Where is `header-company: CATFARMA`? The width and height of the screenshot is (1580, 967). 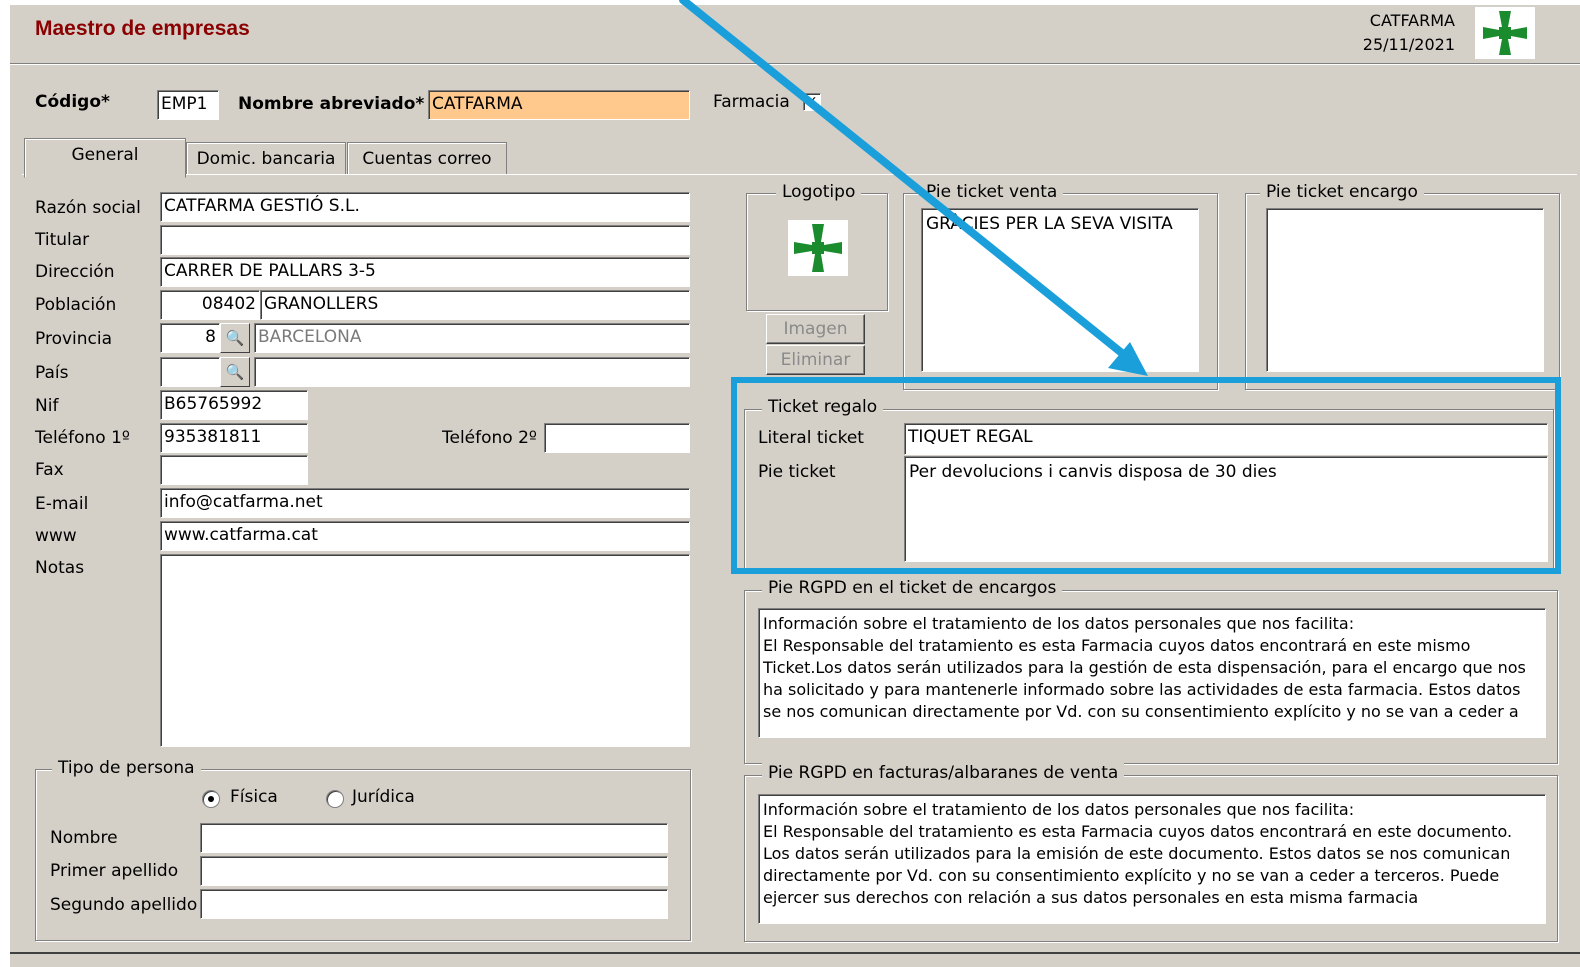
header-company: CATFARMA is located at coordinates (1412, 20).